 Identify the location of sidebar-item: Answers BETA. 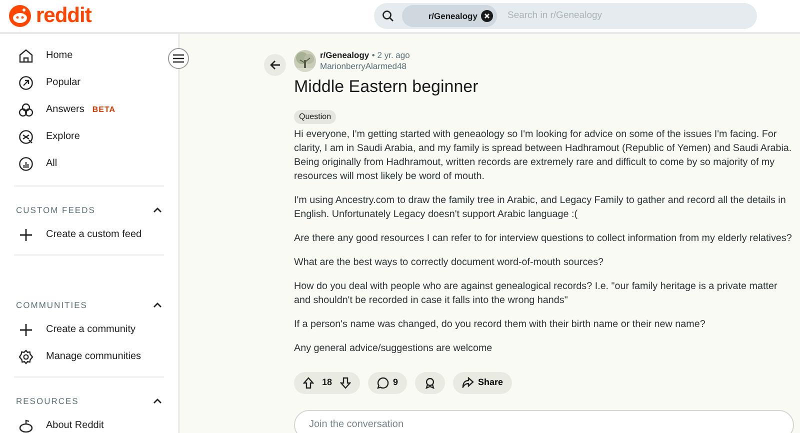
(89, 109).